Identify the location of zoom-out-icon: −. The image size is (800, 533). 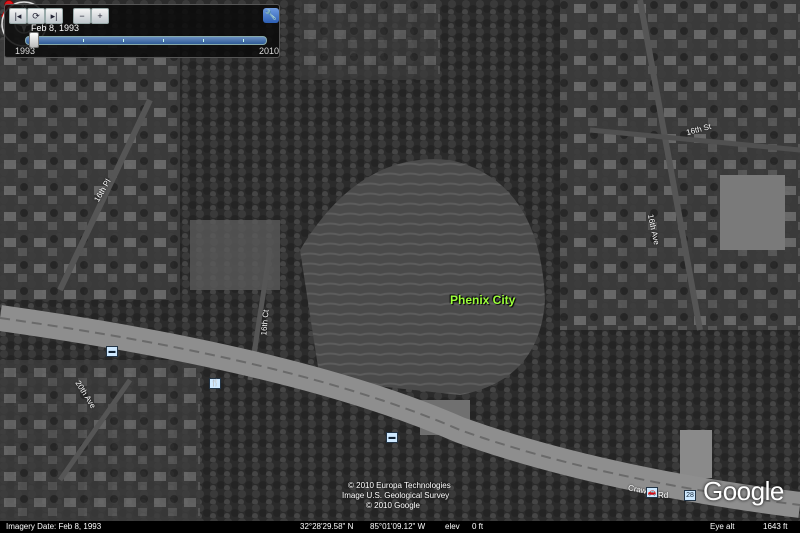
(82, 16).